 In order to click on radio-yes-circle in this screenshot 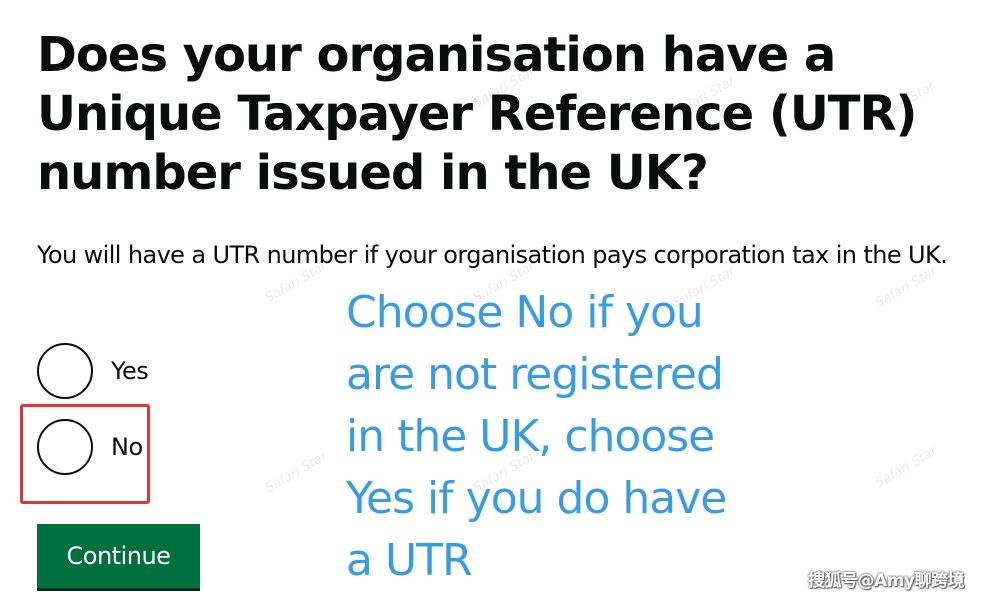, I will do `click(65, 371)`.